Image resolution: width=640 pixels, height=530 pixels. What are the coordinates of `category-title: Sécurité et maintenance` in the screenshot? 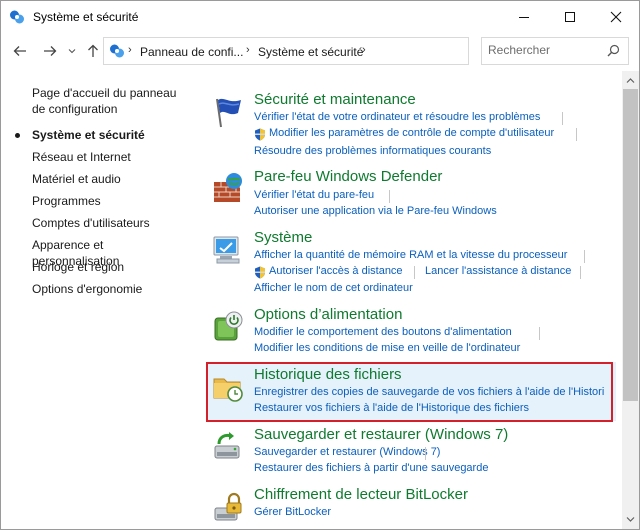 It's located at (335, 99).